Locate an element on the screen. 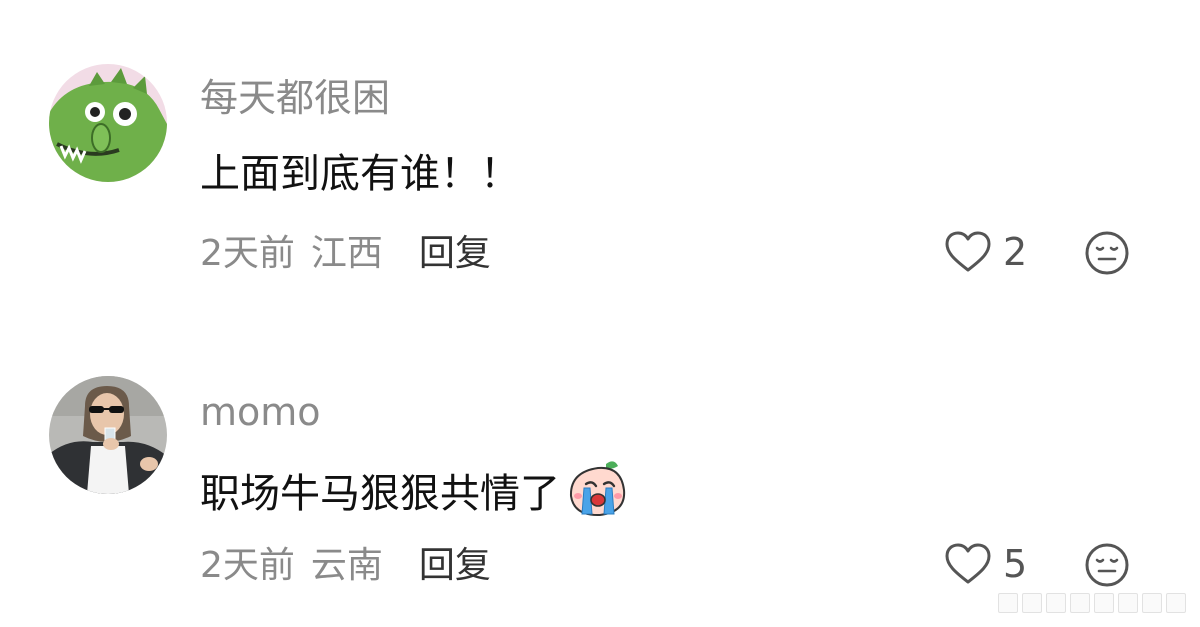 Image resolution: width=1200 pixels, height=627 pixels. comment-text: 上面到底有谁！！ is located at coordinates (360, 174).